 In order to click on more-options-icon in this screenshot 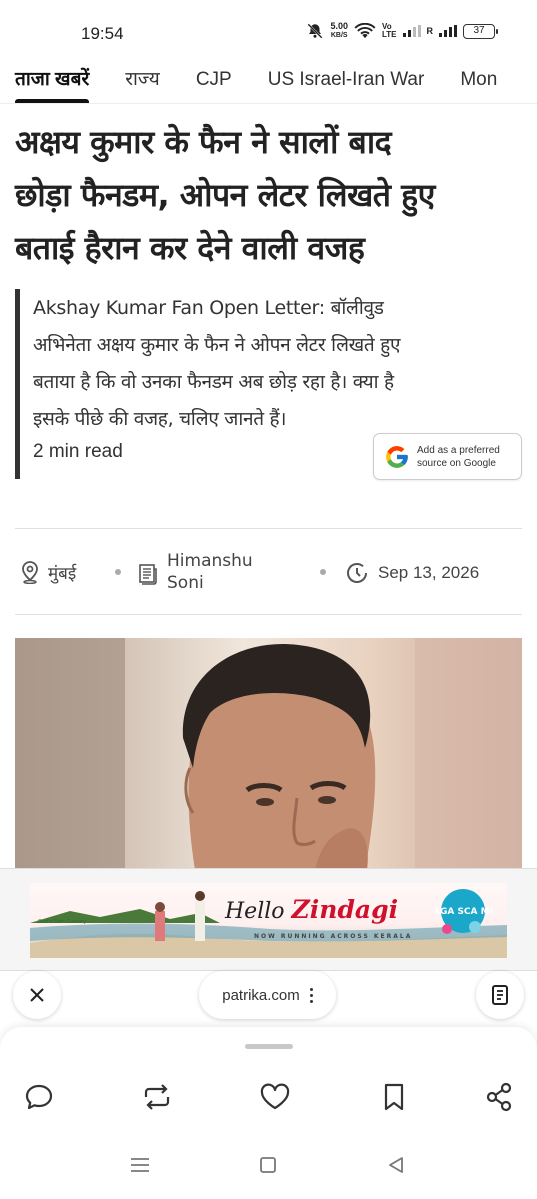, I will do `click(311, 995)`.